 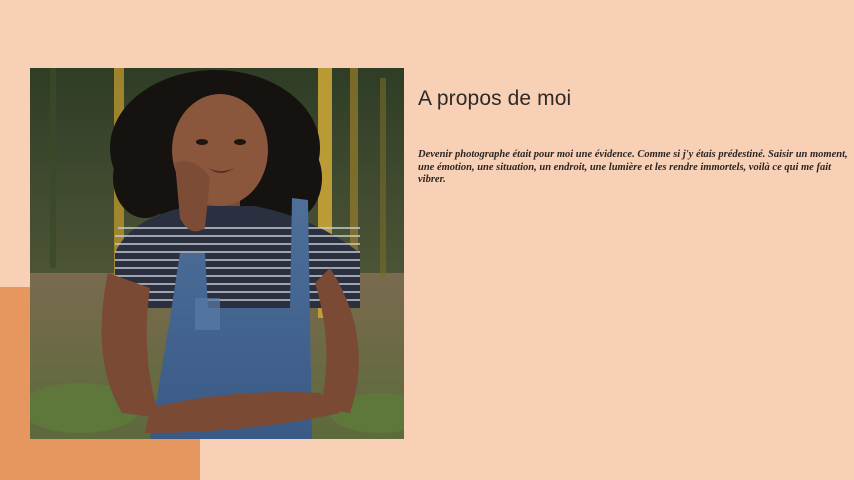 I want to click on about-title: A propos de moi, so click(x=495, y=98).